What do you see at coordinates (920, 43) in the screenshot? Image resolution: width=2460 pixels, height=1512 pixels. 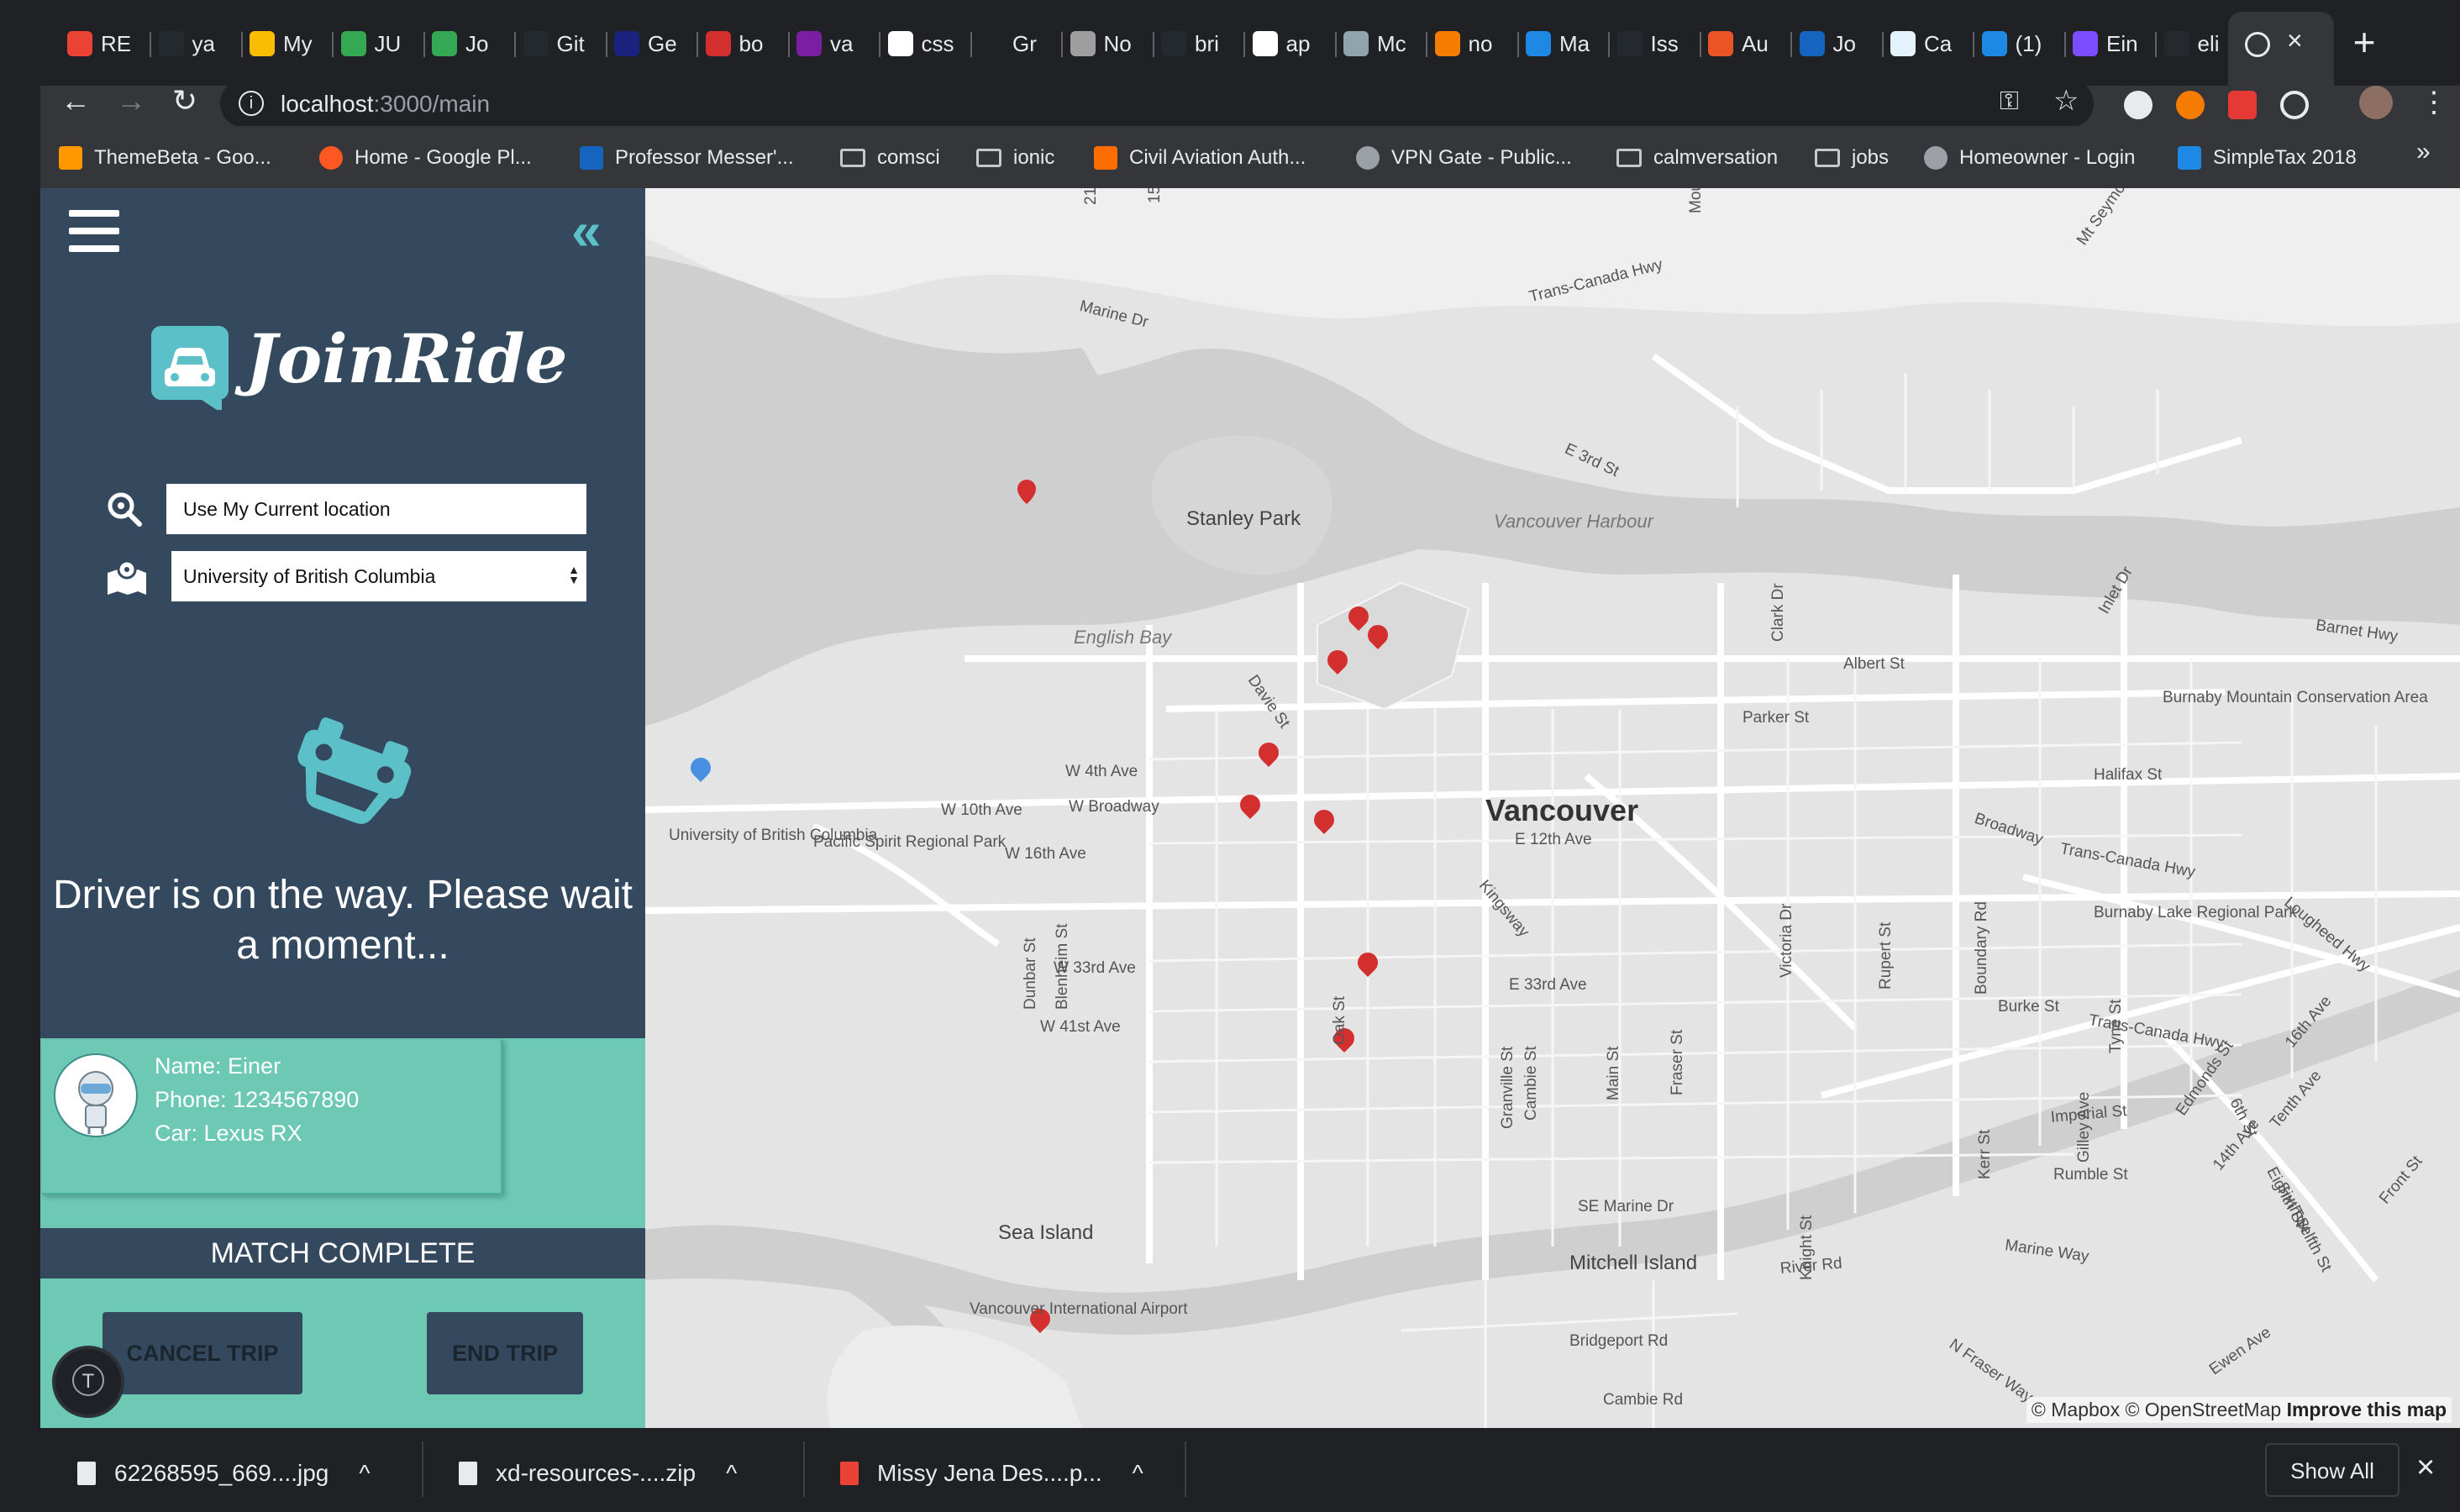 I see `tab-9: css` at bounding box center [920, 43].